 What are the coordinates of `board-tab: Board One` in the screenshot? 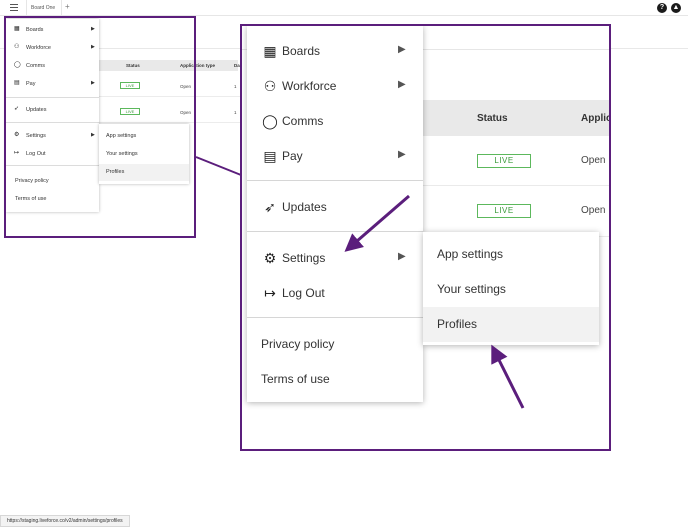 It's located at (44, 8).